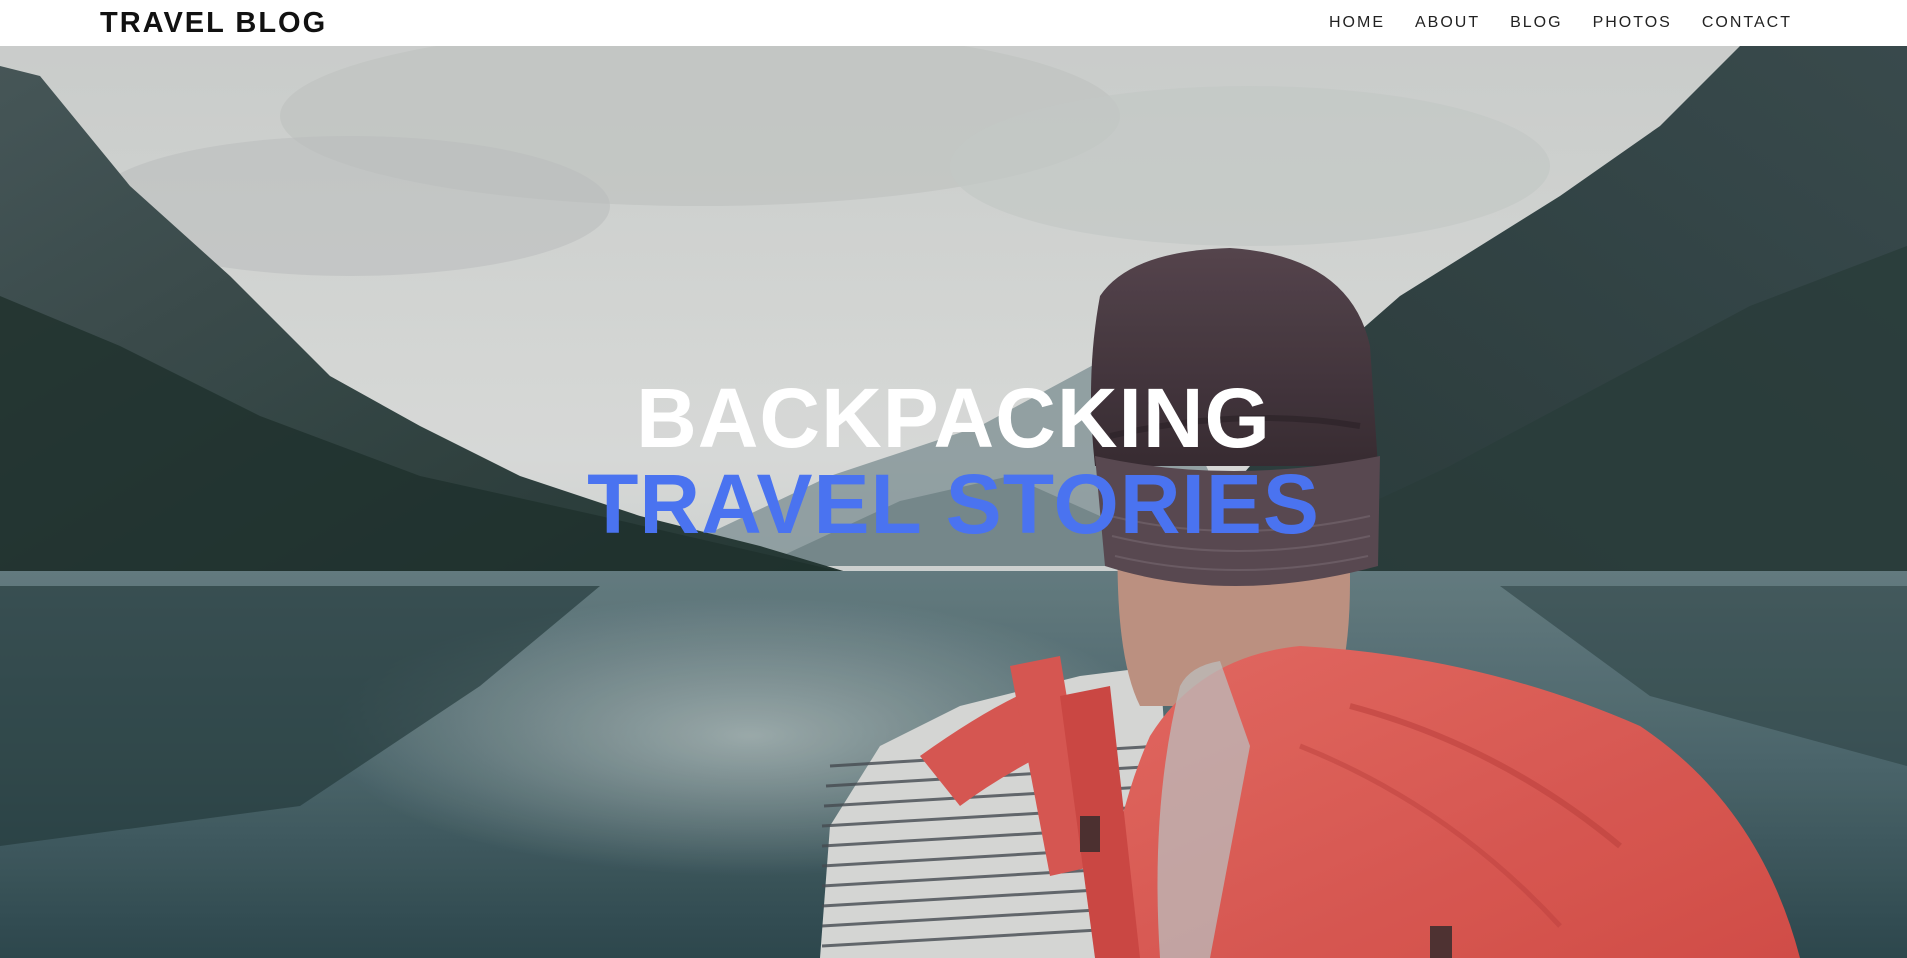  I want to click on nav-blog: BLOG, so click(1536, 23).